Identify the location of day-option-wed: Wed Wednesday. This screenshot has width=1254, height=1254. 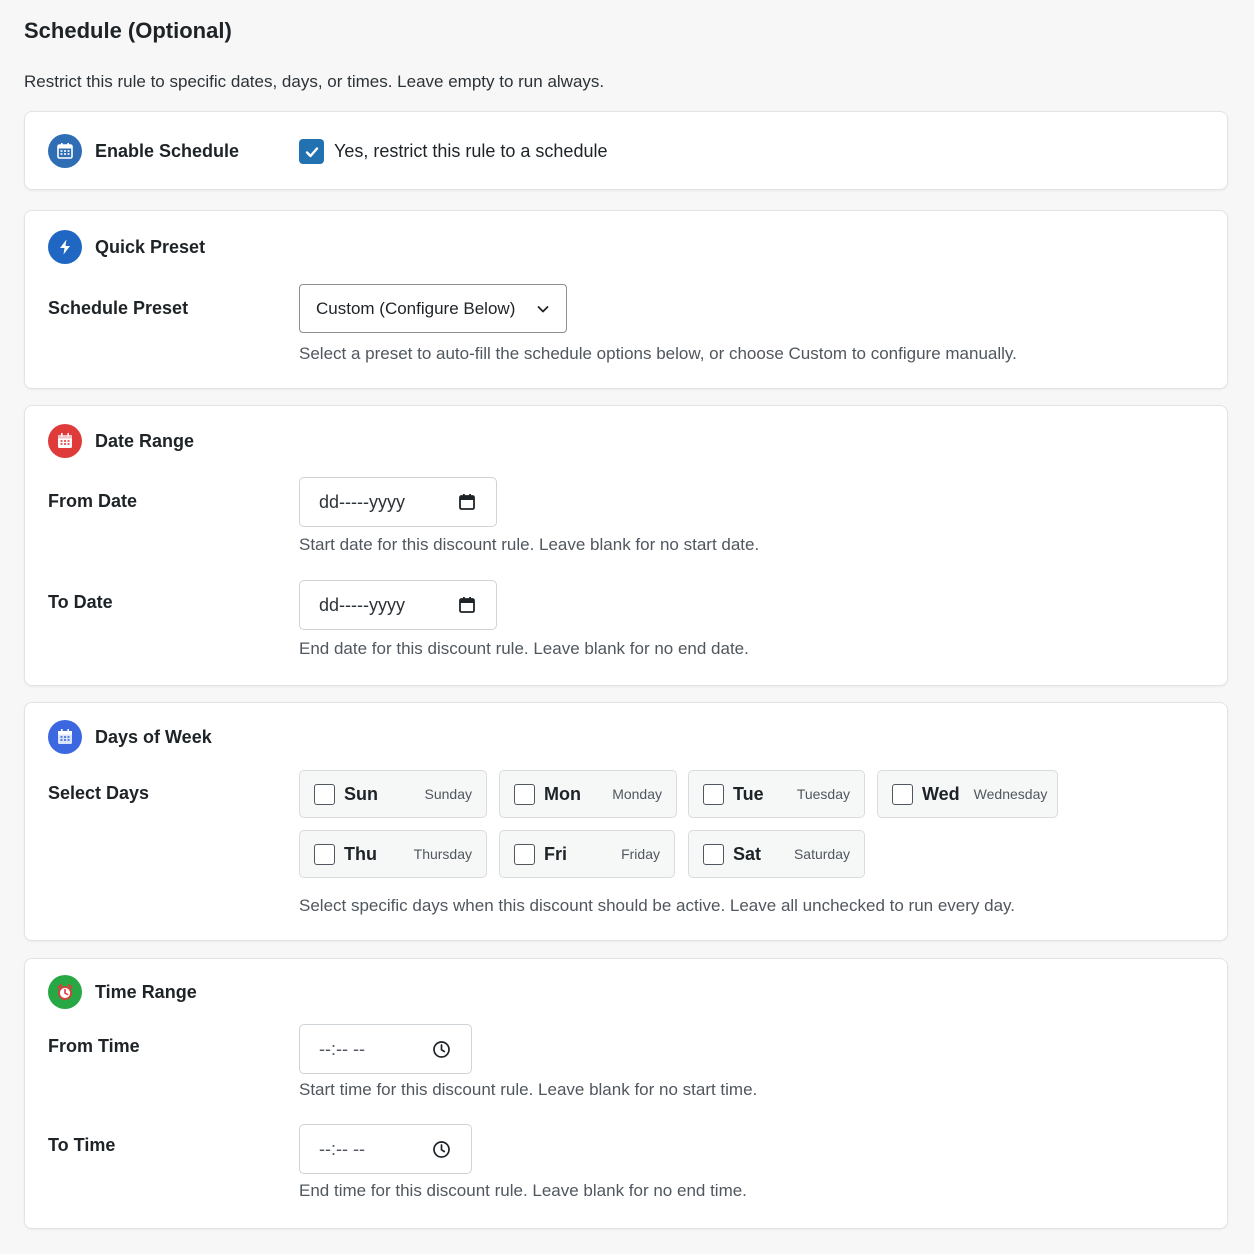
(967, 794).